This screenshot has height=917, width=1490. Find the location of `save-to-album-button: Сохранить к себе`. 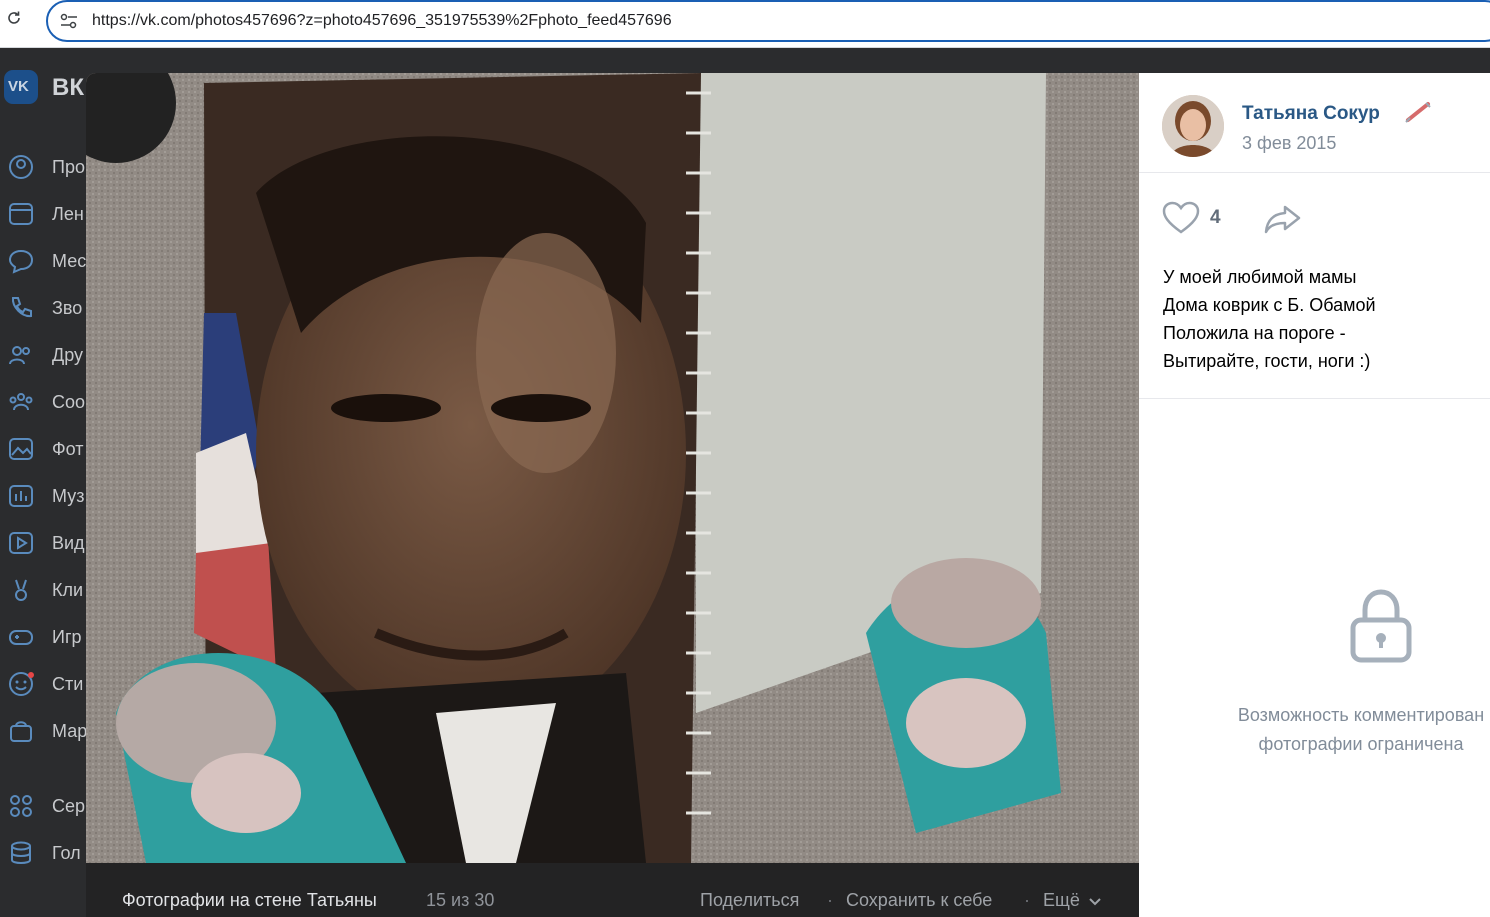

save-to-album-button: Сохранить к себе is located at coordinates (919, 900).